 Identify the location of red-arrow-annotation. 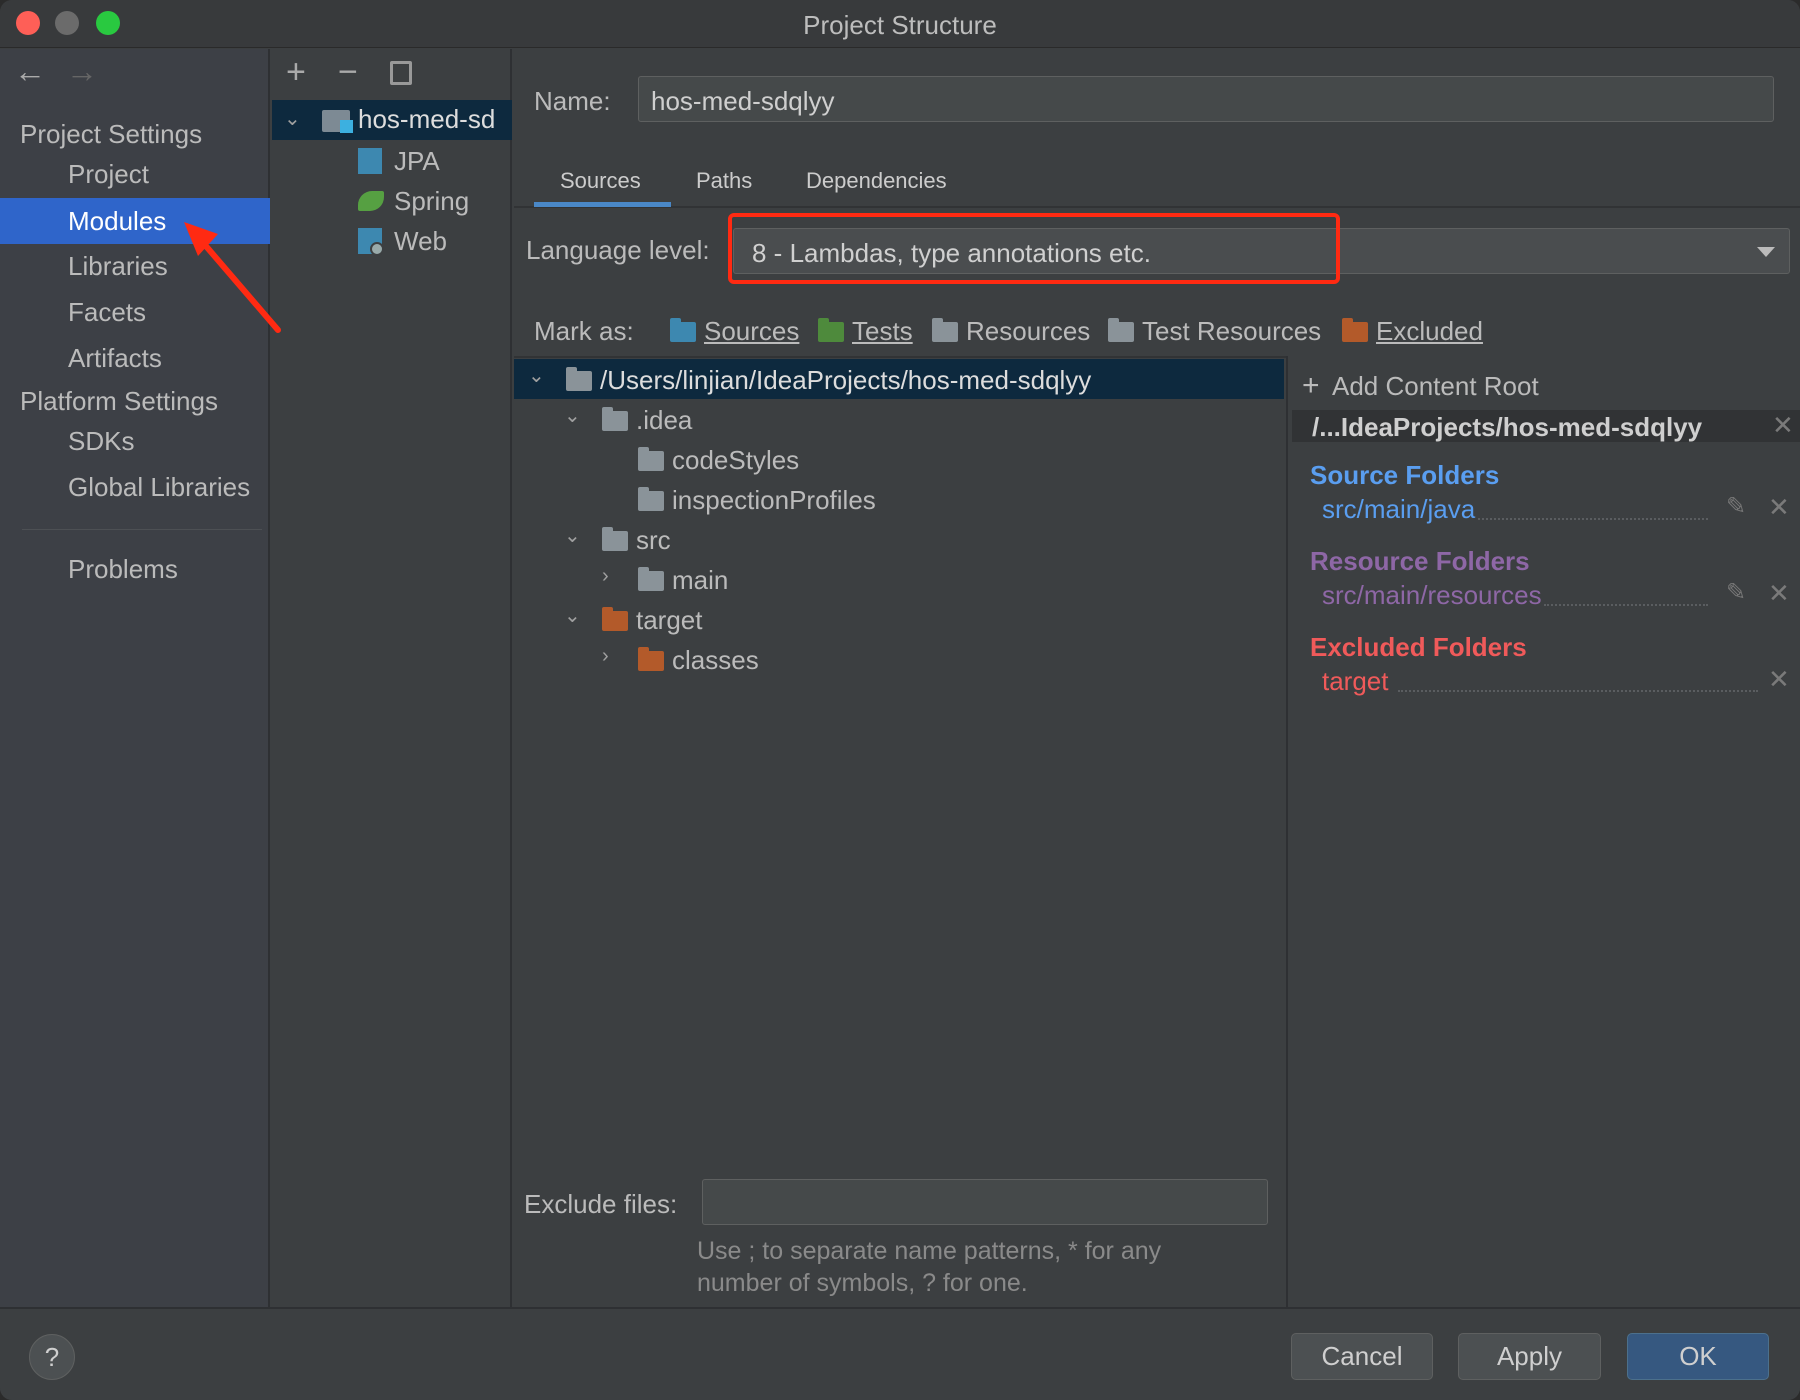
(232, 277).